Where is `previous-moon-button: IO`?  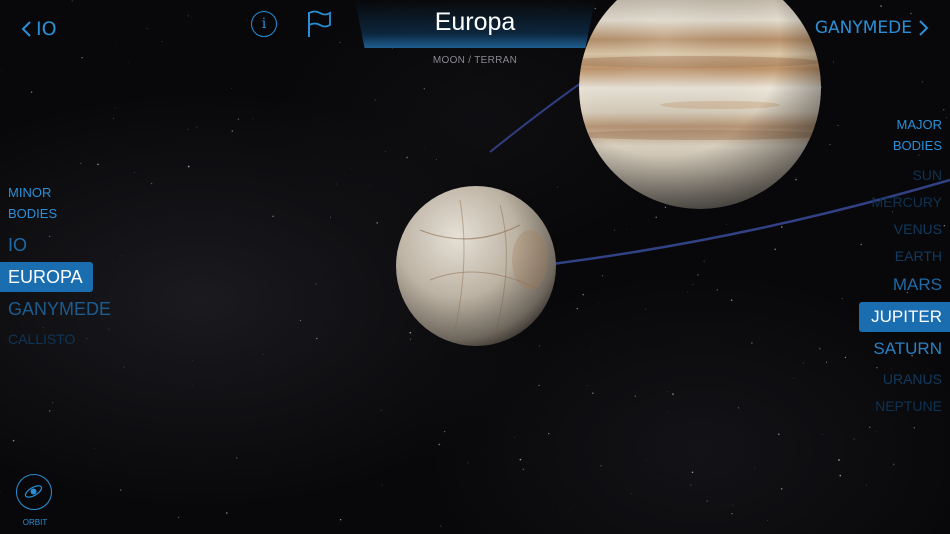 previous-moon-button: IO is located at coordinates (38, 29).